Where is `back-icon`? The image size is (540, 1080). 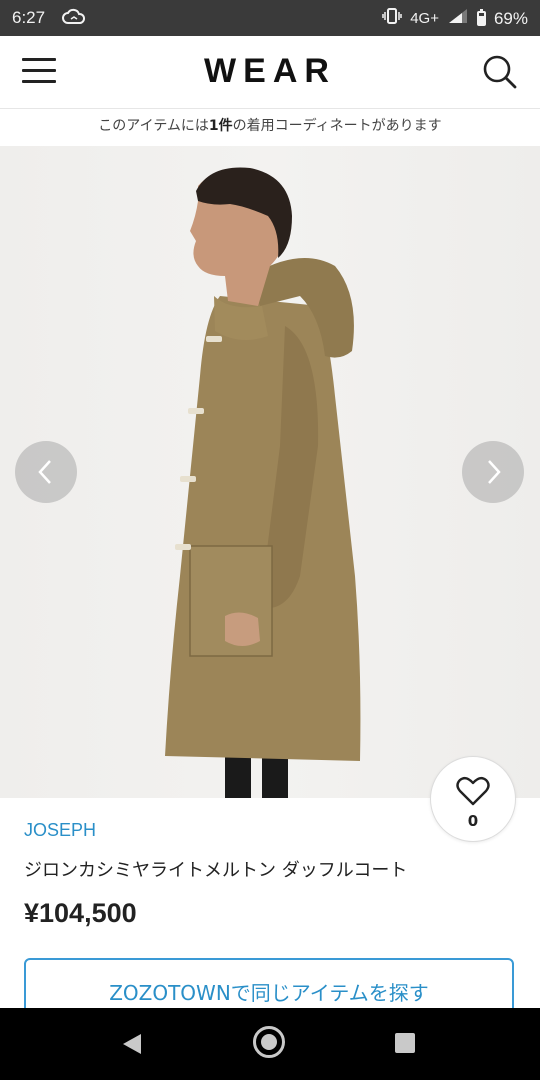
back-icon is located at coordinates (132, 1044).